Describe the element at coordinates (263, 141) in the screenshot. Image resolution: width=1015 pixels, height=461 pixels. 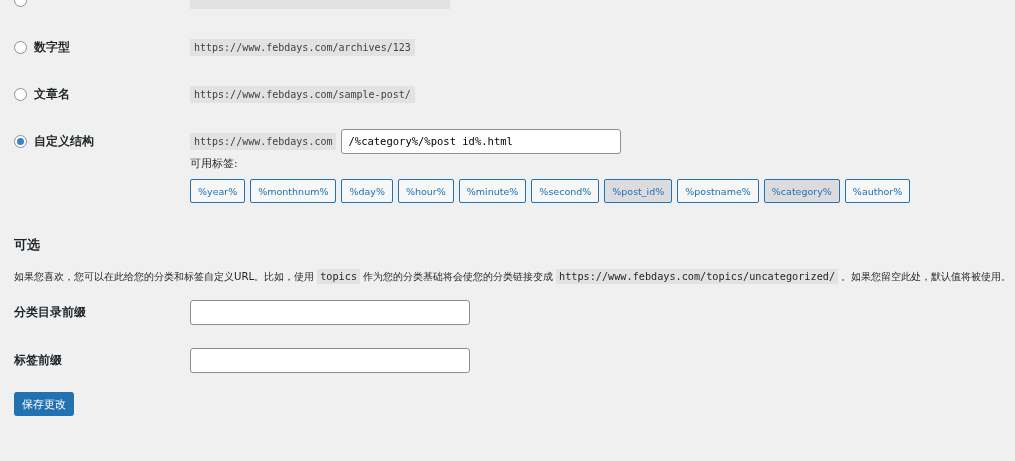
I see `url-prefix: https://www.febdays.com` at that location.